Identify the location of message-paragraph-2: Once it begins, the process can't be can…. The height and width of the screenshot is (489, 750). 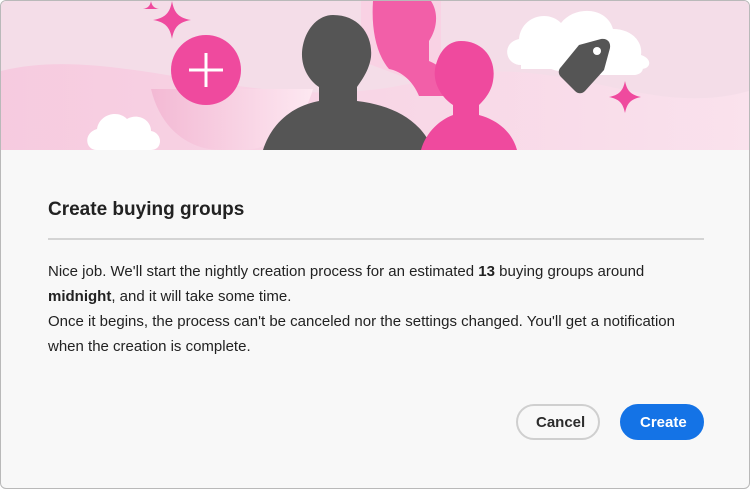
(361, 334).